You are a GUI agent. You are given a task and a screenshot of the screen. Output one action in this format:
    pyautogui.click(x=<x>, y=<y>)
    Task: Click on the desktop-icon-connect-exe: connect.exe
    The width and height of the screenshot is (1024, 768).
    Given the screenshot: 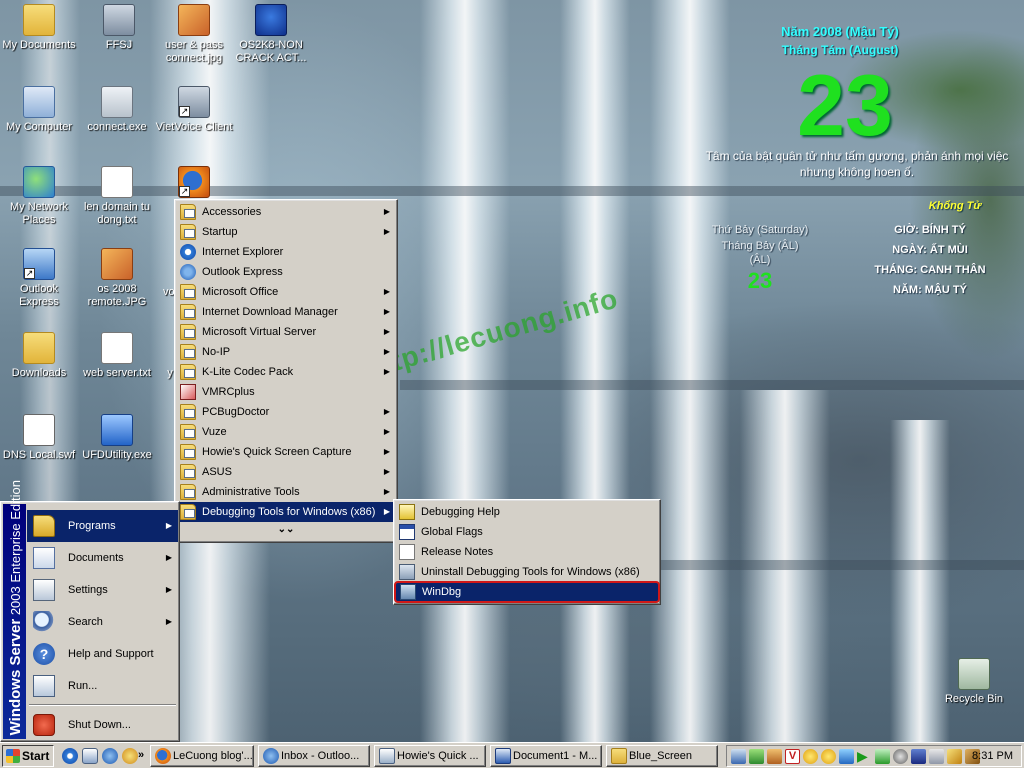 What is the action you would take?
    pyautogui.click(x=117, y=110)
    